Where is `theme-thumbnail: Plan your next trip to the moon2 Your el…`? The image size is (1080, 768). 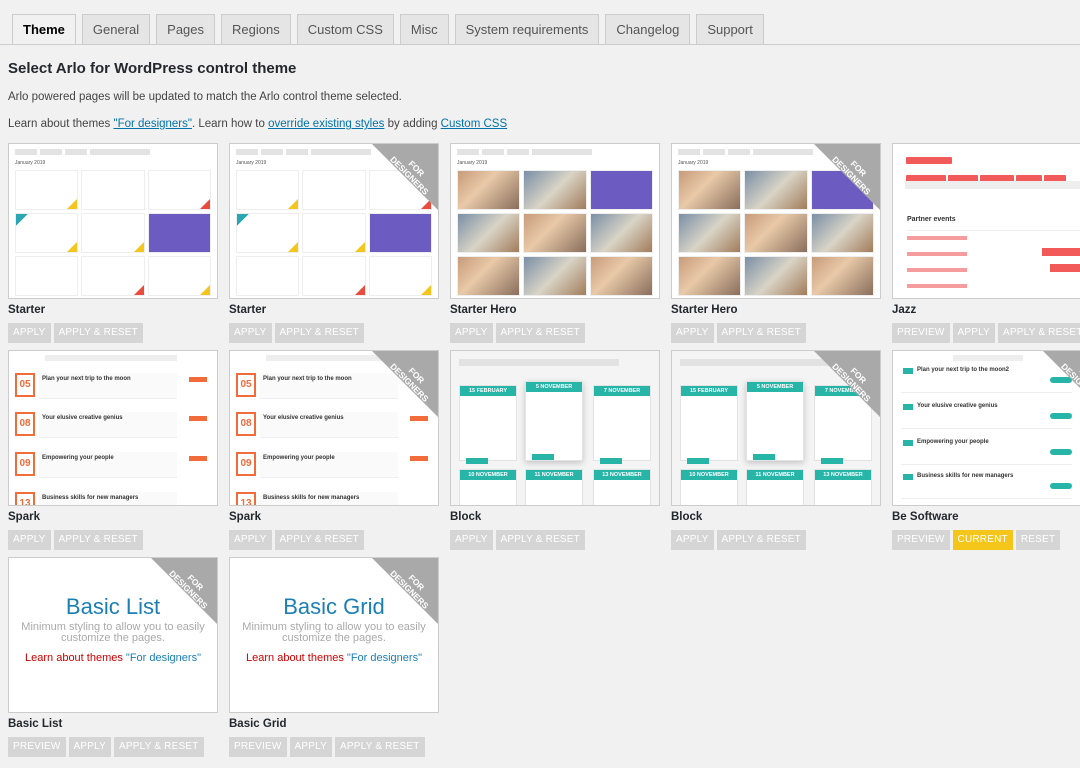
theme-thumbnail: Plan your next trip to the moon2 Your el… is located at coordinates (986, 428).